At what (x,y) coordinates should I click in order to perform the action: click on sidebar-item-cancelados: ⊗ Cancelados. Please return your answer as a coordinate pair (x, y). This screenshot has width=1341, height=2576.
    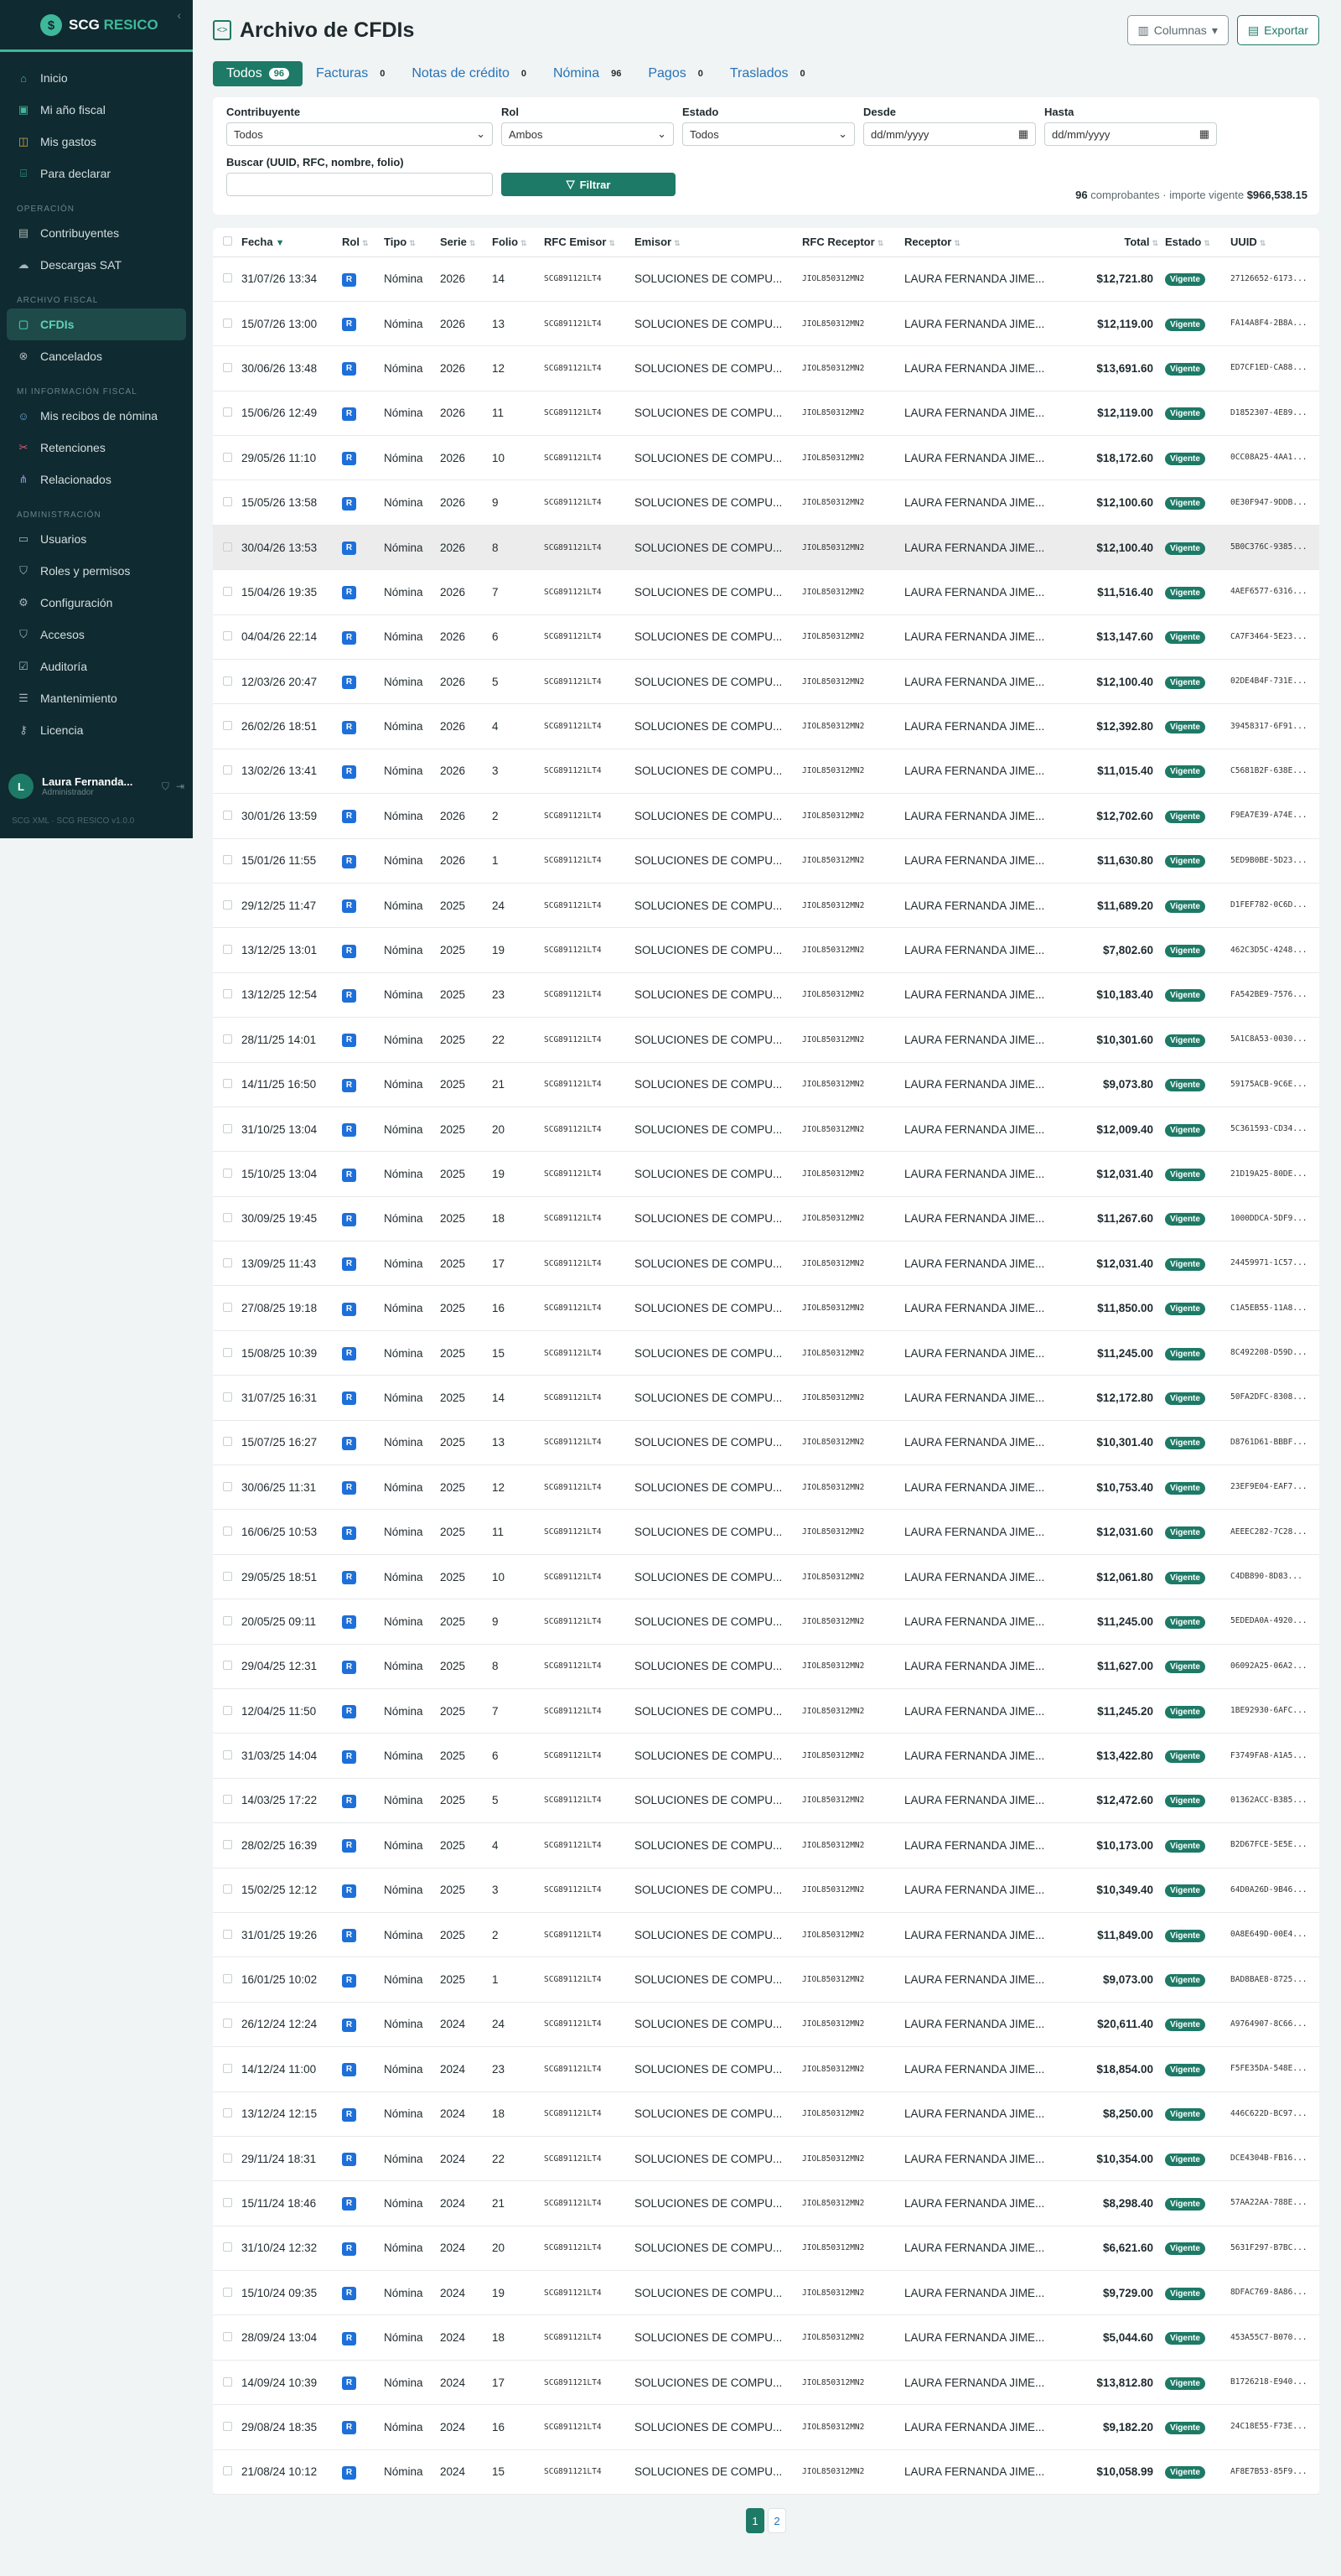
    Looking at the image, I should click on (97, 356).